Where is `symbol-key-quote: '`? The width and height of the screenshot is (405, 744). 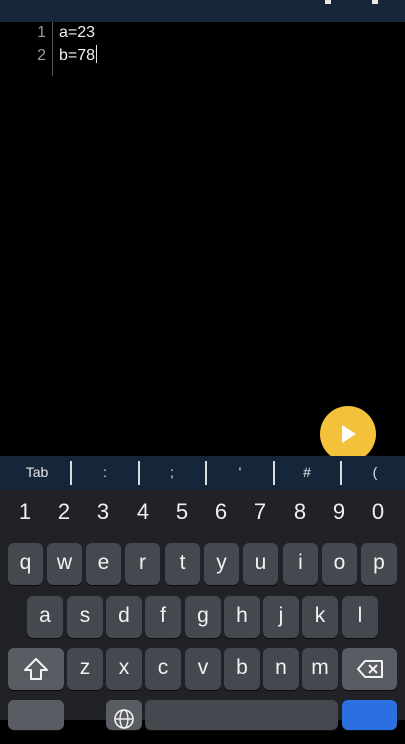 symbol-key-quote: ' is located at coordinates (240, 473).